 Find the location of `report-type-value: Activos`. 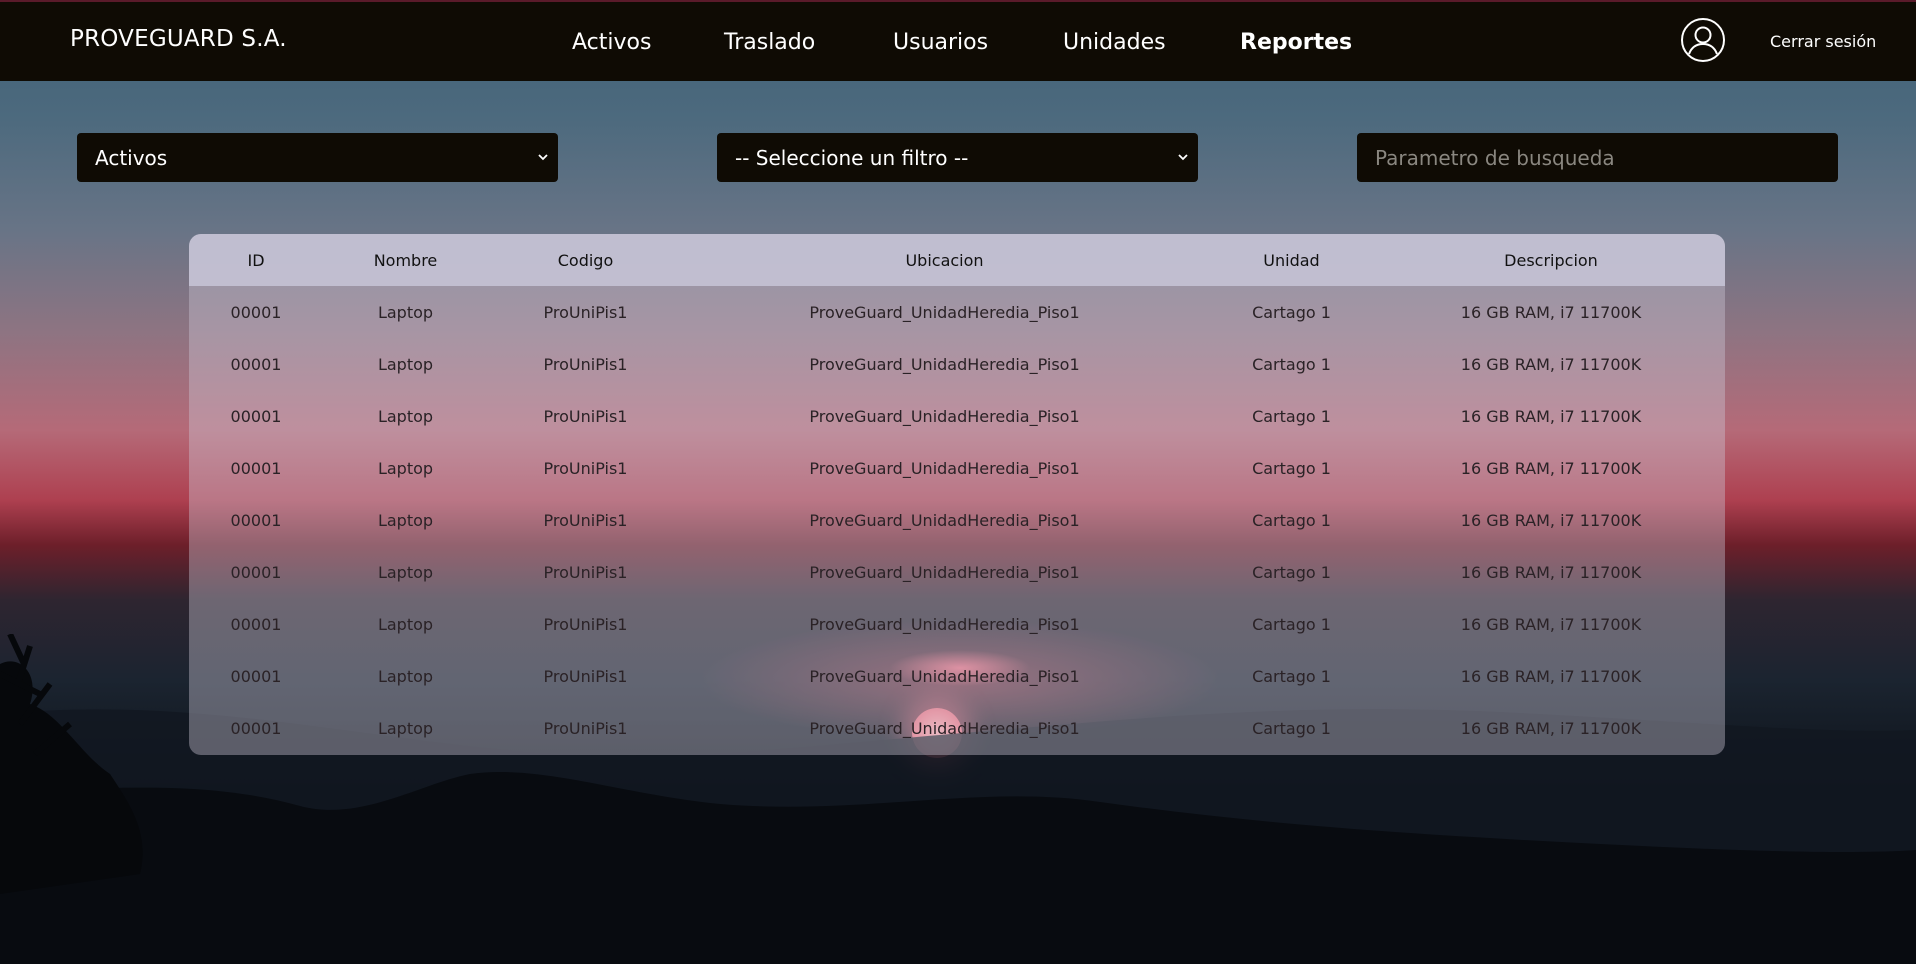

report-type-value: Activos is located at coordinates (131, 157).